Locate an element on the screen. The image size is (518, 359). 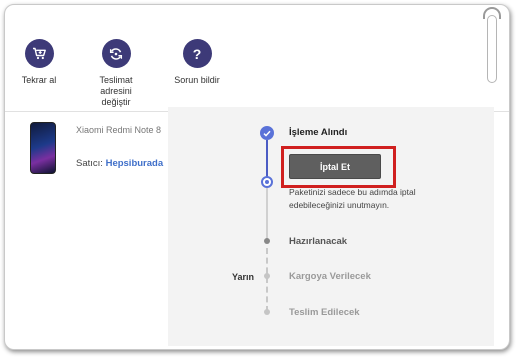
step-preparing: Hazırlanacak is located at coordinates (318, 241).